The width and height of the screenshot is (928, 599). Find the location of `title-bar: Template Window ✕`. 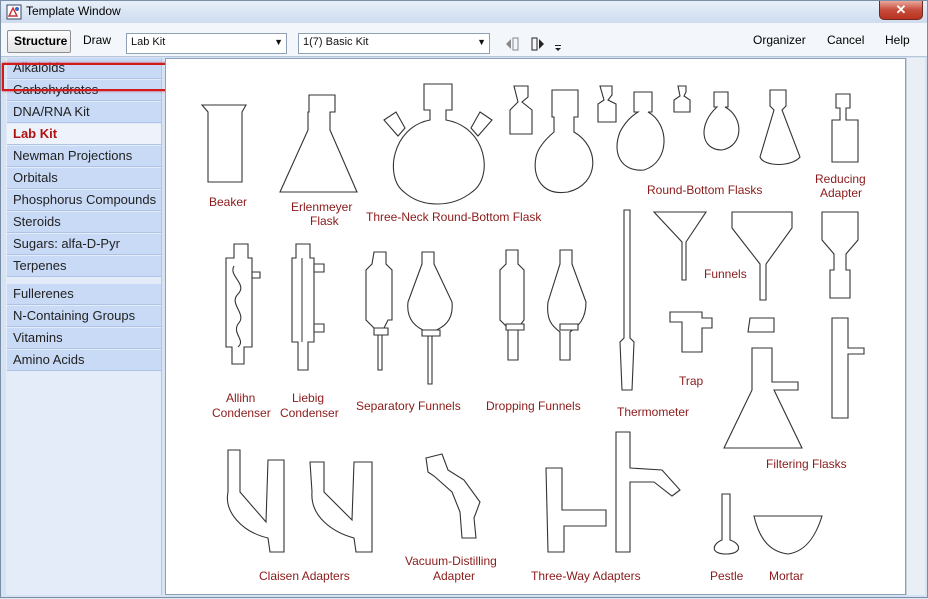

title-bar: Template Window ✕ is located at coordinates (464, 12).